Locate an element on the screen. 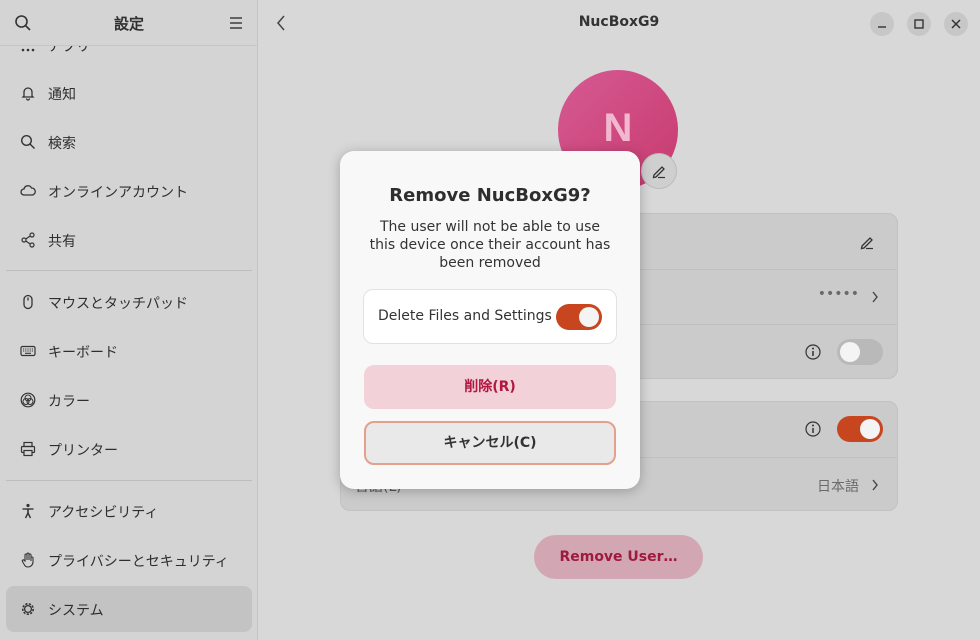 The image size is (980, 640). delete-files-label: Delete Files and Settings is located at coordinates (465, 316).